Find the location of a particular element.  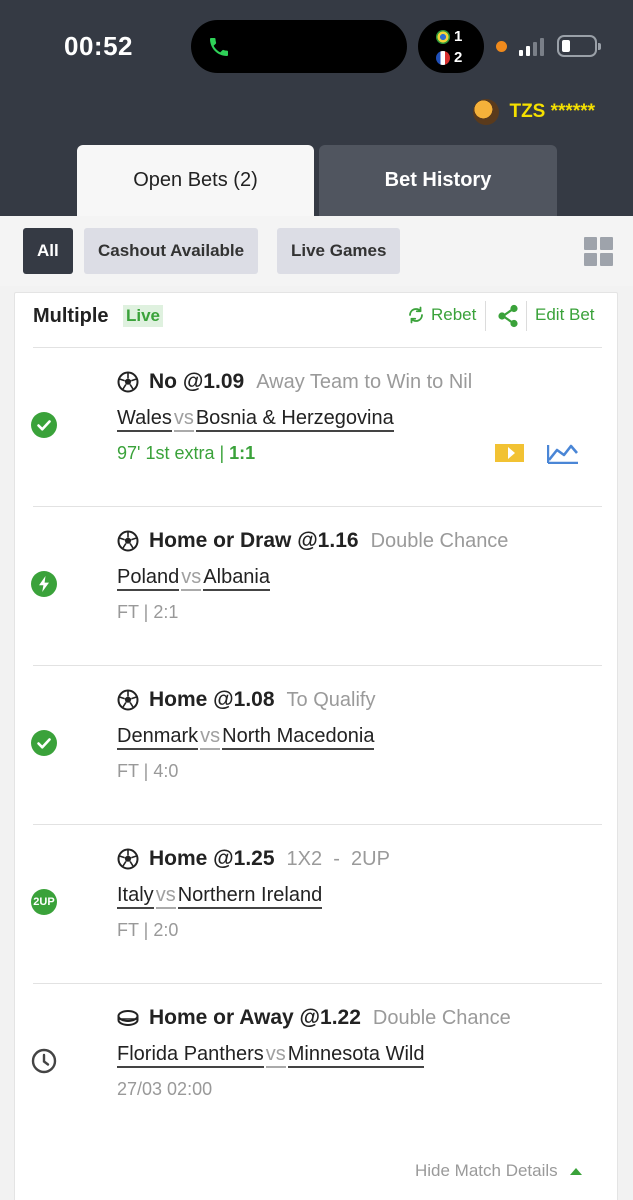

live-stream-icon is located at coordinates (510, 453).